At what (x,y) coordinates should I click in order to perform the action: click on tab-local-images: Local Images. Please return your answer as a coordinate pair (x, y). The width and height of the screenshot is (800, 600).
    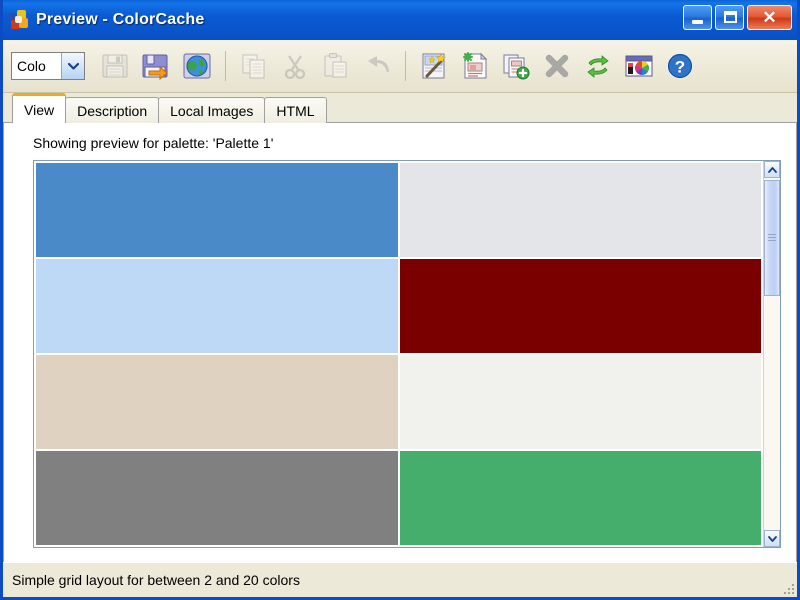
    Looking at the image, I should click on (212, 110).